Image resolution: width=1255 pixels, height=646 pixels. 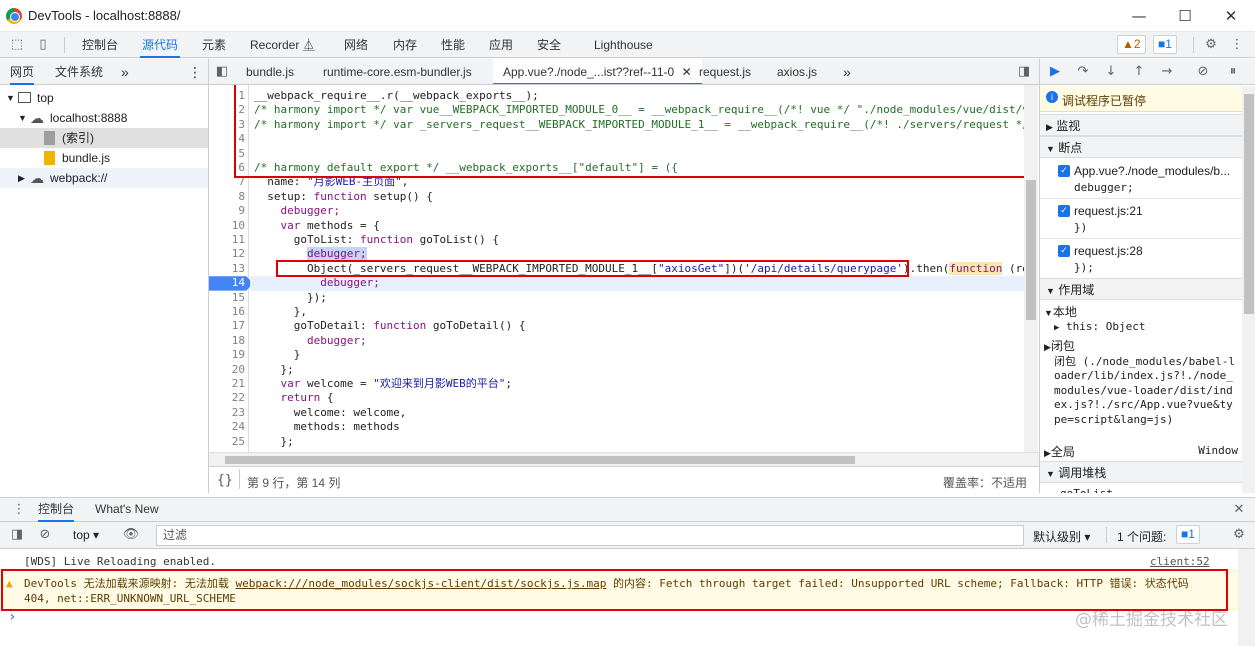 What do you see at coordinates (227, 312) in the screenshot?
I see `line-number: 16` at bounding box center [227, 312].